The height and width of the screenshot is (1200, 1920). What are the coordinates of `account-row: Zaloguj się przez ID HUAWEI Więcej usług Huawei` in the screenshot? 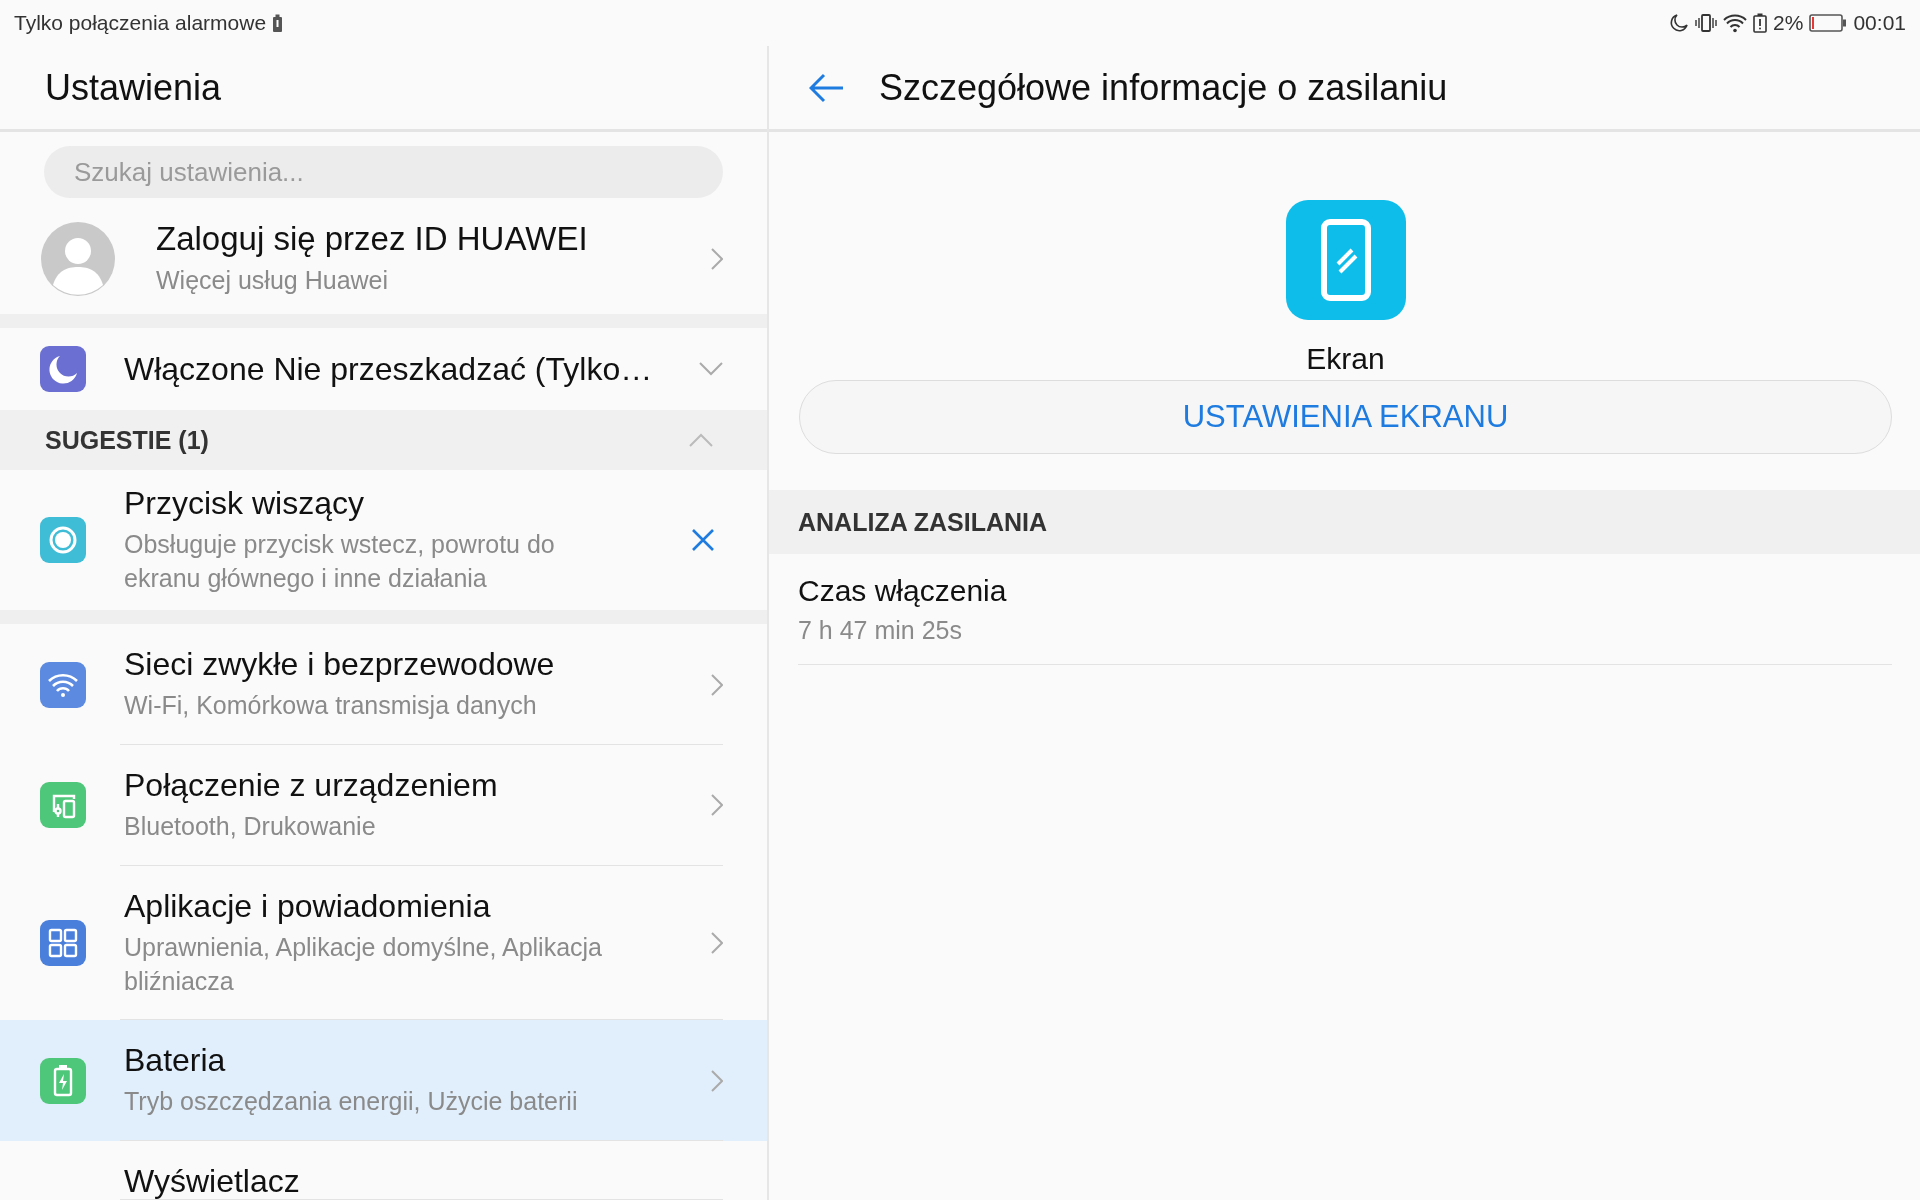 It's located at (383, 259).